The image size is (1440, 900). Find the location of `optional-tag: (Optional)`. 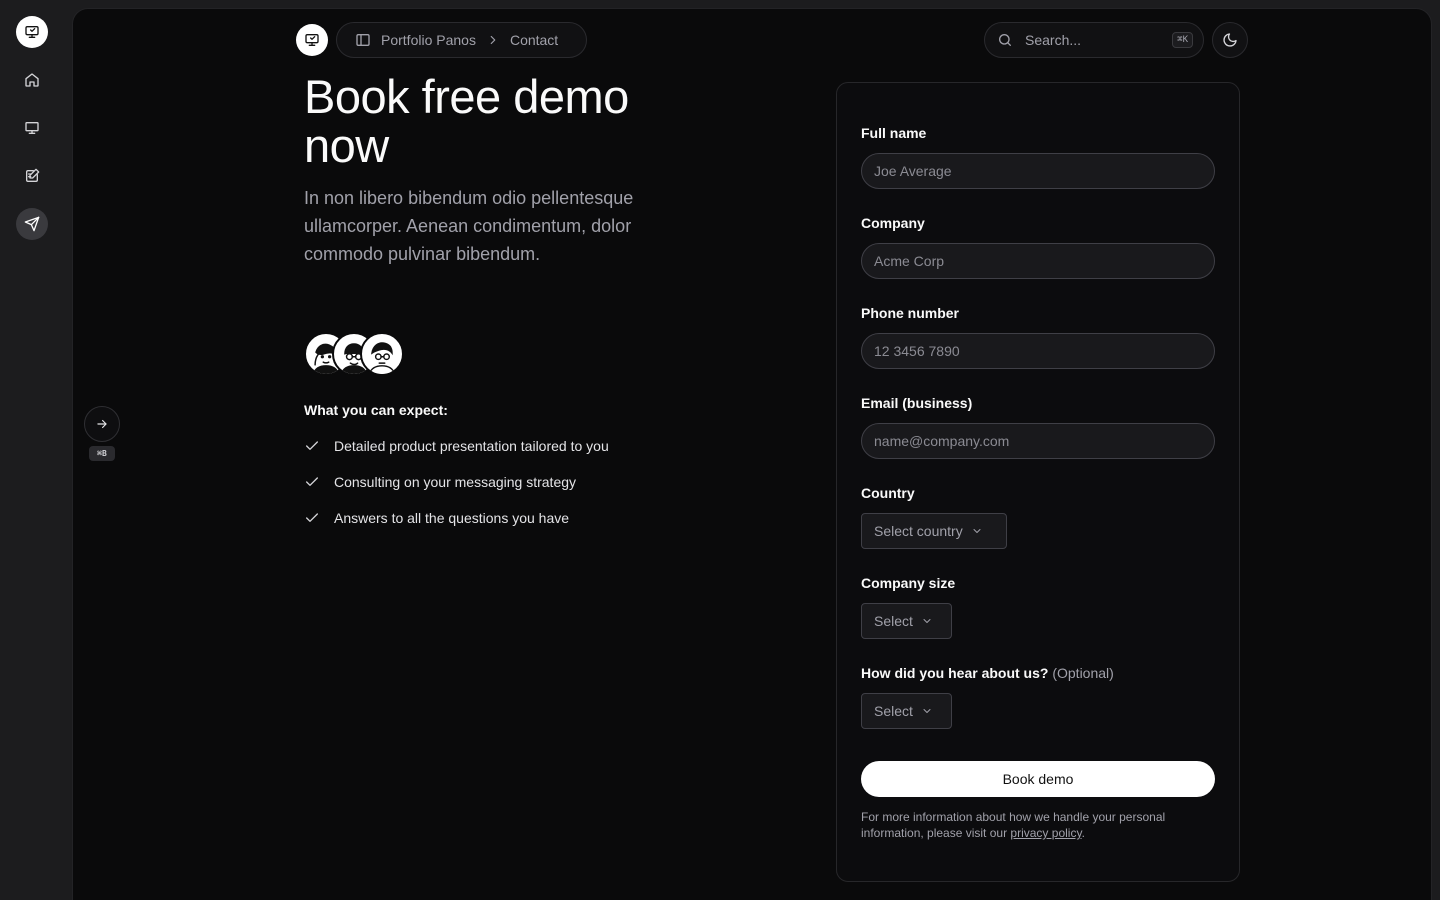

optional-tag: (Optional) is located at coordinates (1083, 673).